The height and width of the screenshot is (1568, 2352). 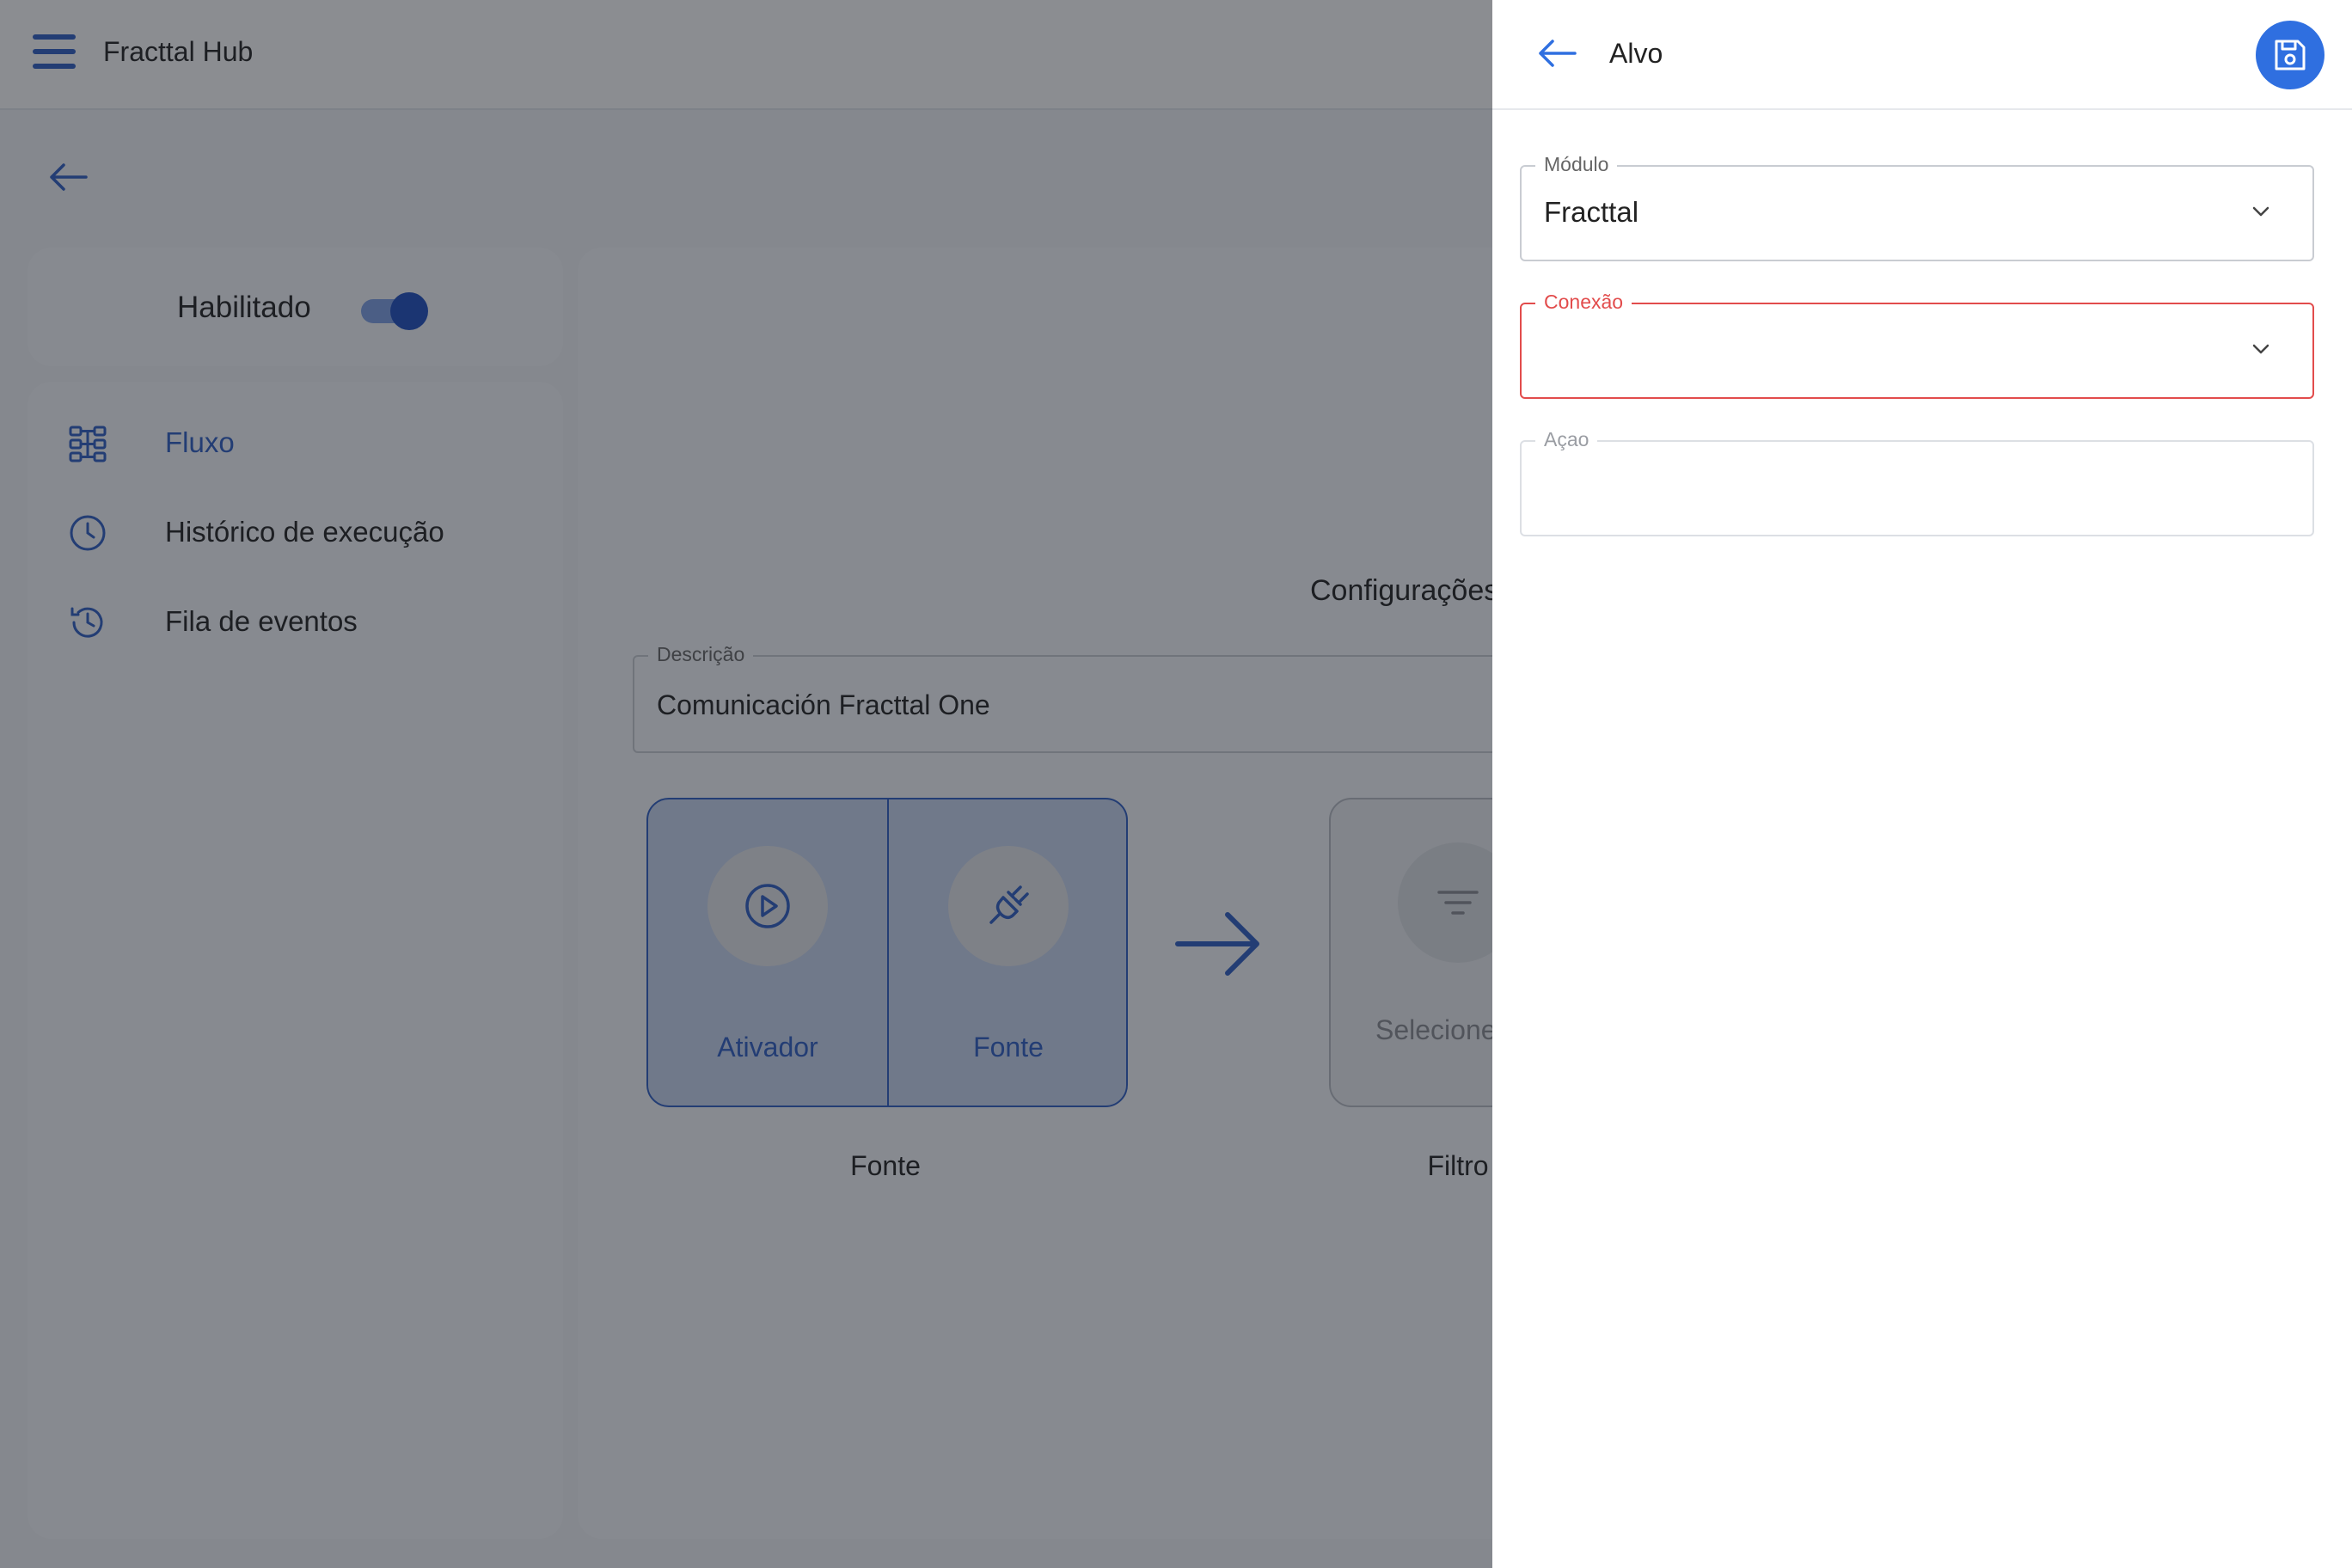 What do you see at coordinates (1636, 53) in the screenshot?
I see `panel-title: Alvo` at bounding box center [1636, 53].